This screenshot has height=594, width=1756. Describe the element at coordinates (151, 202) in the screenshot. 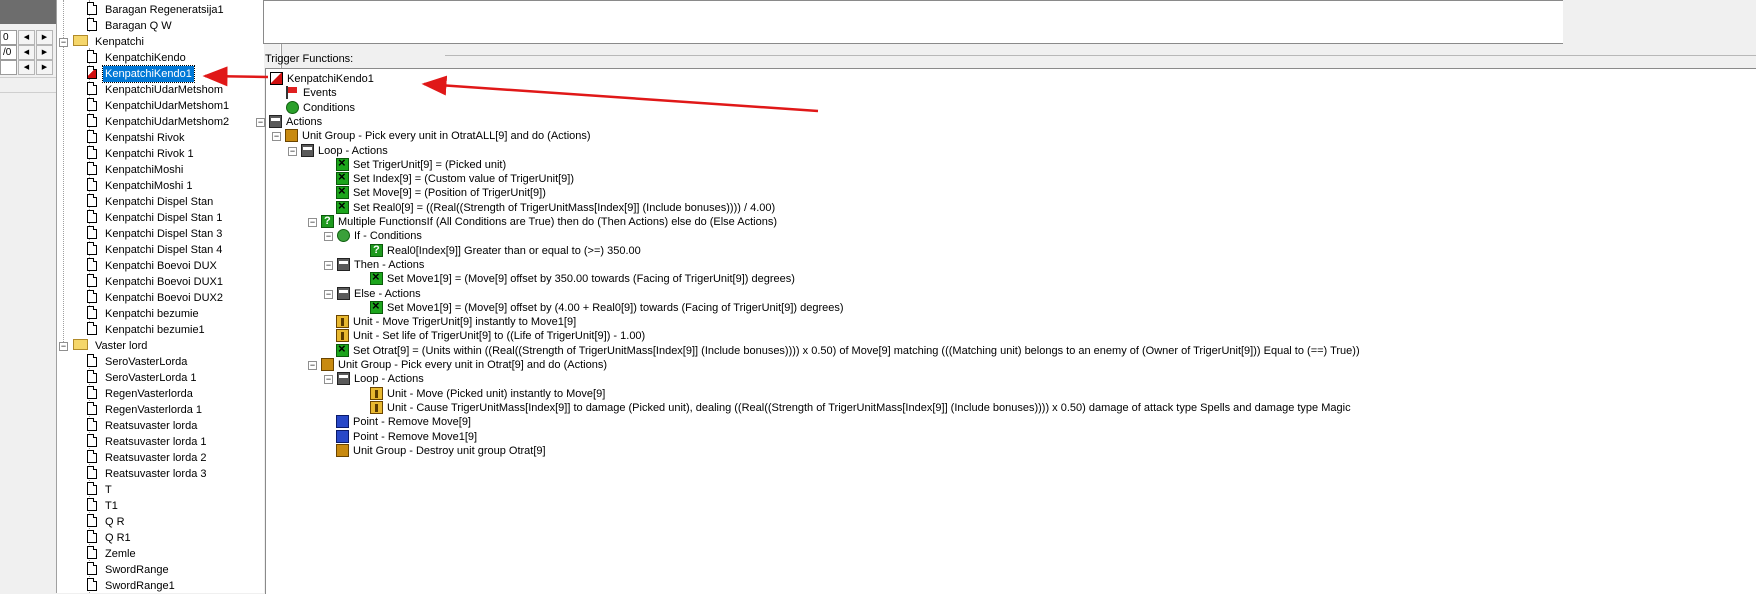

I see `tree-item: Kenpatchi Dispel Stan` at that location.